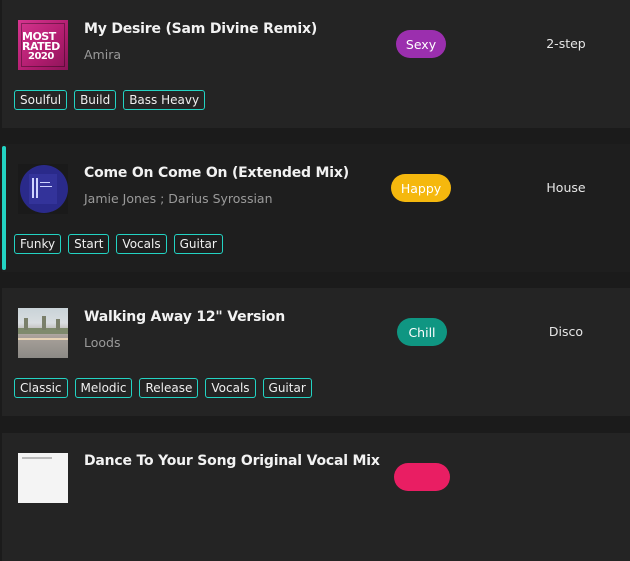  I want to click on tag-chip: Funky, so click(38, 244).